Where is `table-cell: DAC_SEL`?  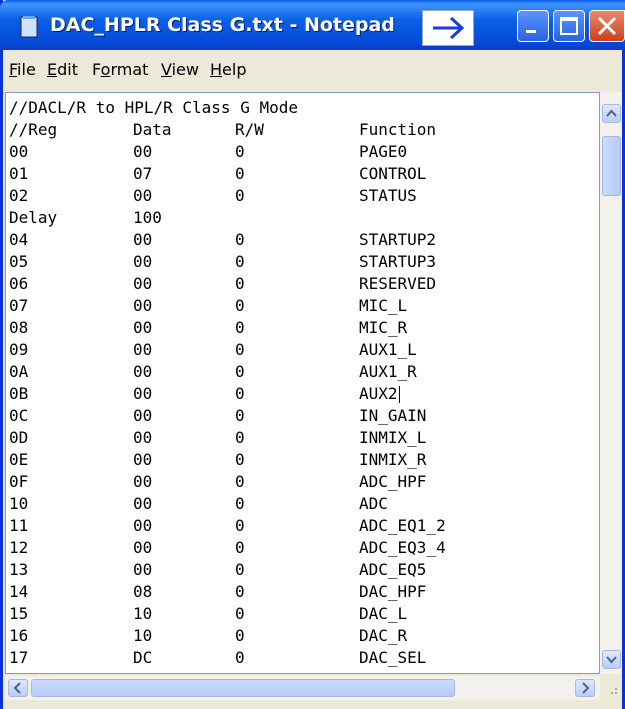
table-cell: DAC_SEL is located at coordinates (393, 657).